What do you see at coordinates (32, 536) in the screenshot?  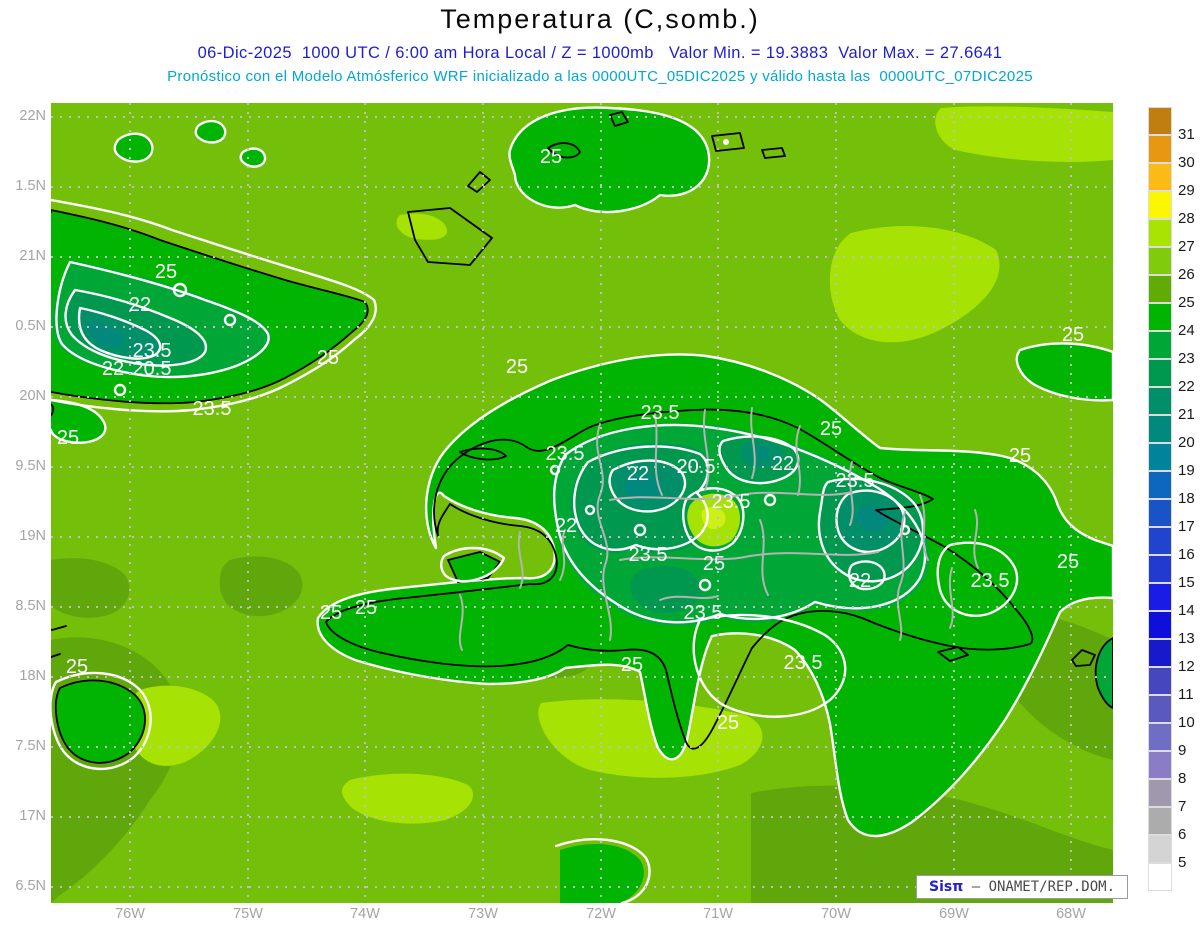 I see `lat-label: 19N` at bounding box center [32, 536].